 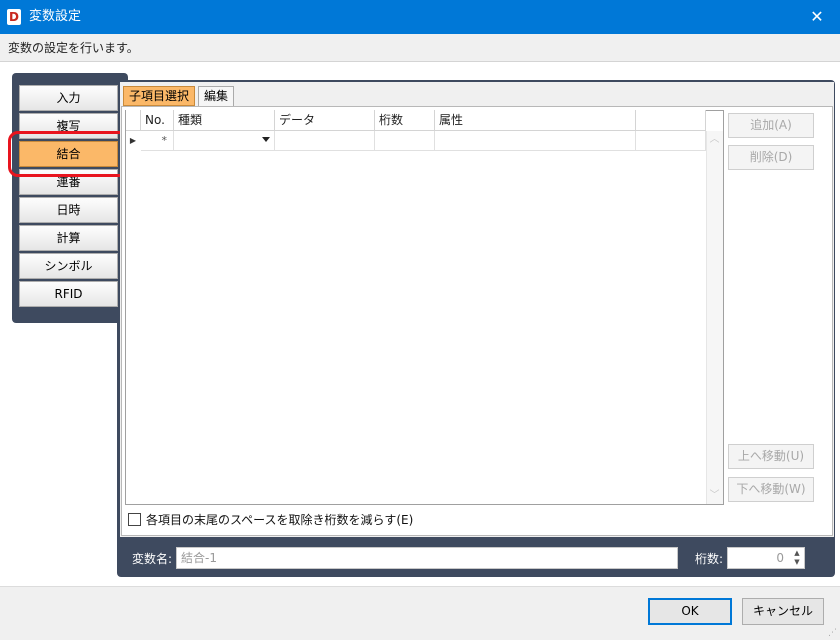 What do you see at coordinates (325, 120) in the screenshot?
I see `column-header-data: データ` at bounding box center [325, 120].